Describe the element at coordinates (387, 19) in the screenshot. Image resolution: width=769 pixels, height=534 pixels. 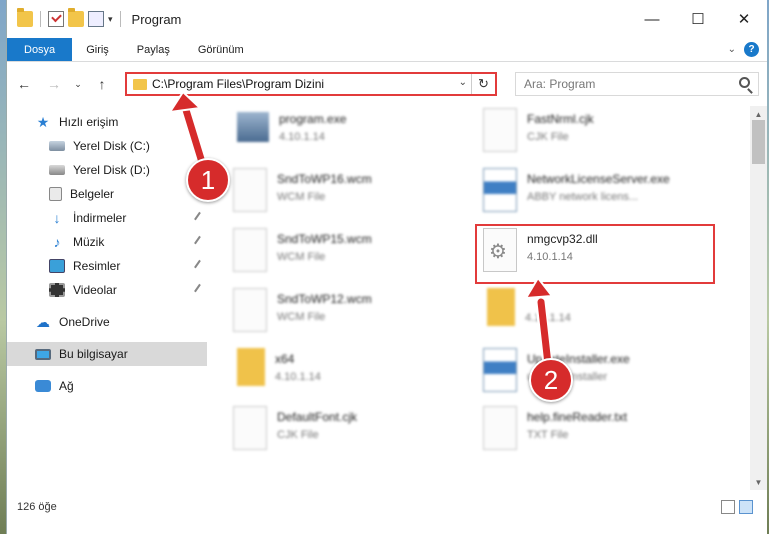
I see `title-bar: ▾ Program — ☐ ✕` at that location.